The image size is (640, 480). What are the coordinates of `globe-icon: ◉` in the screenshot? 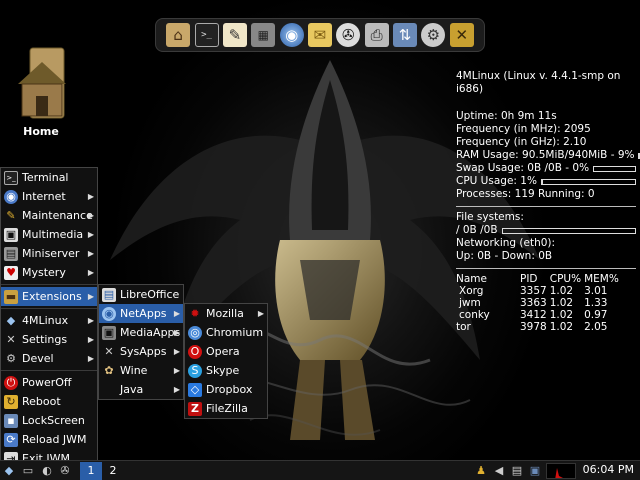 It's located at (109, 313).